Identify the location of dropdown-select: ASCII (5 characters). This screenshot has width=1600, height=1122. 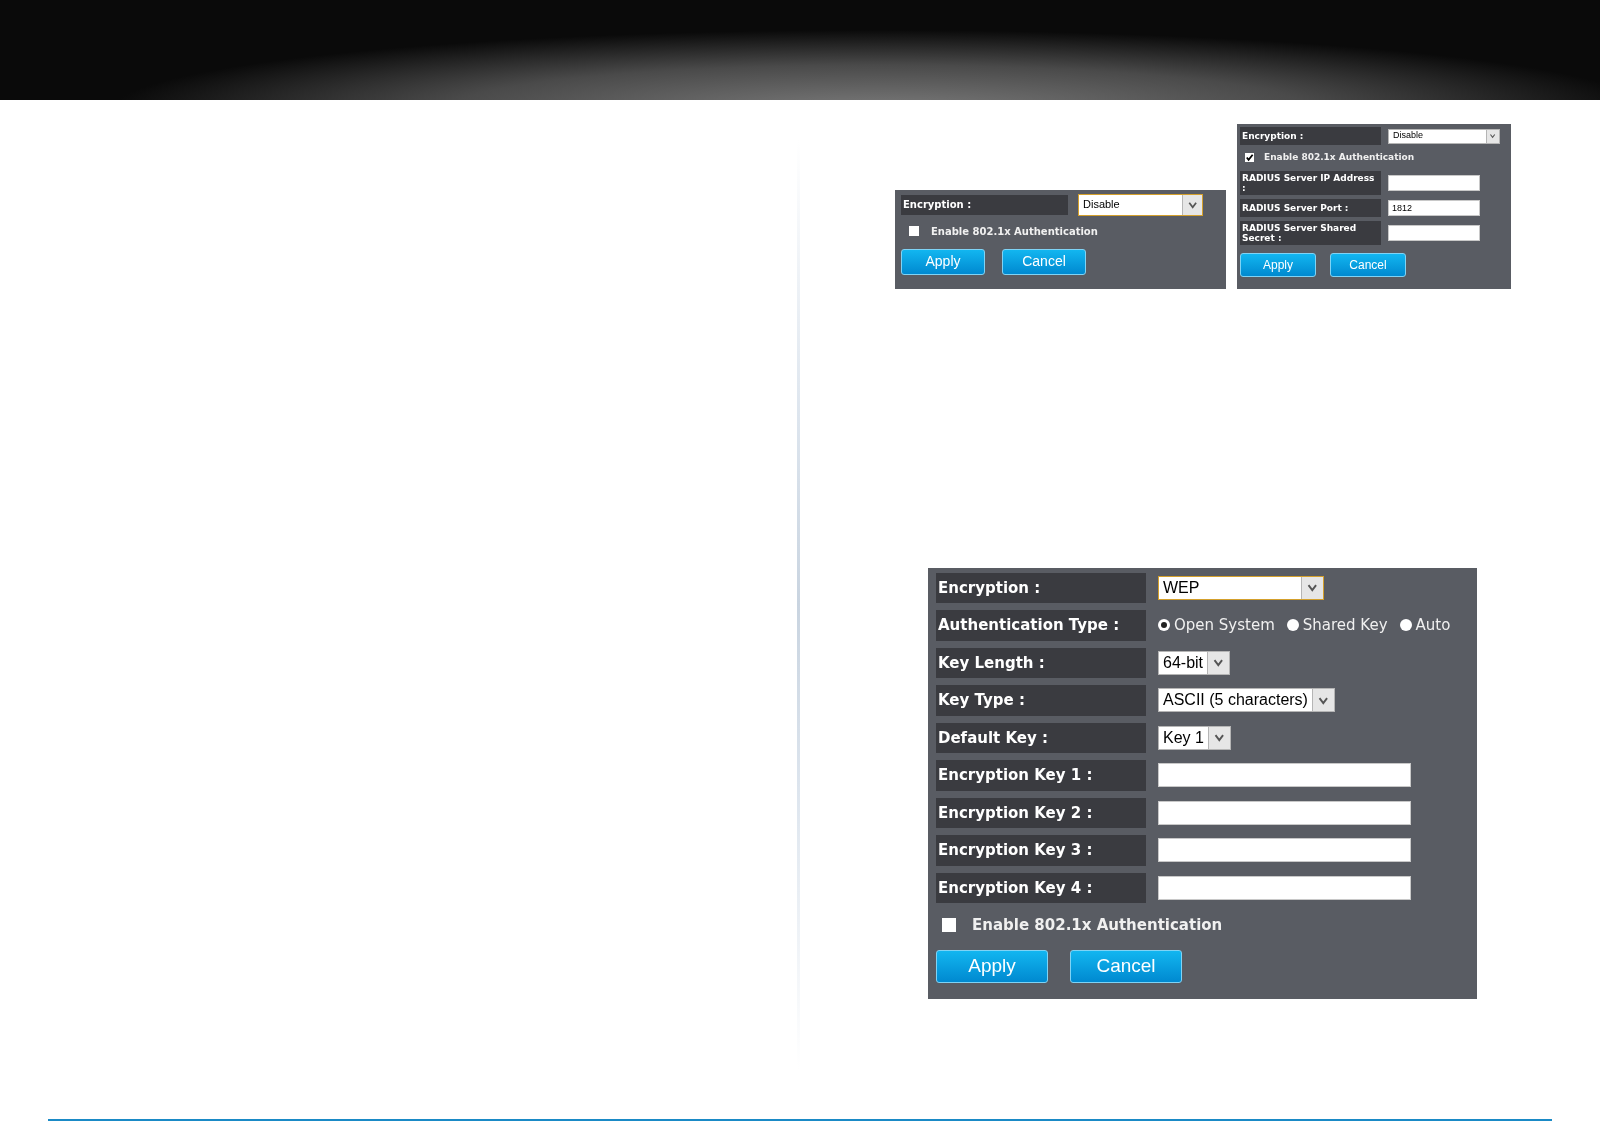
(1246, 700).